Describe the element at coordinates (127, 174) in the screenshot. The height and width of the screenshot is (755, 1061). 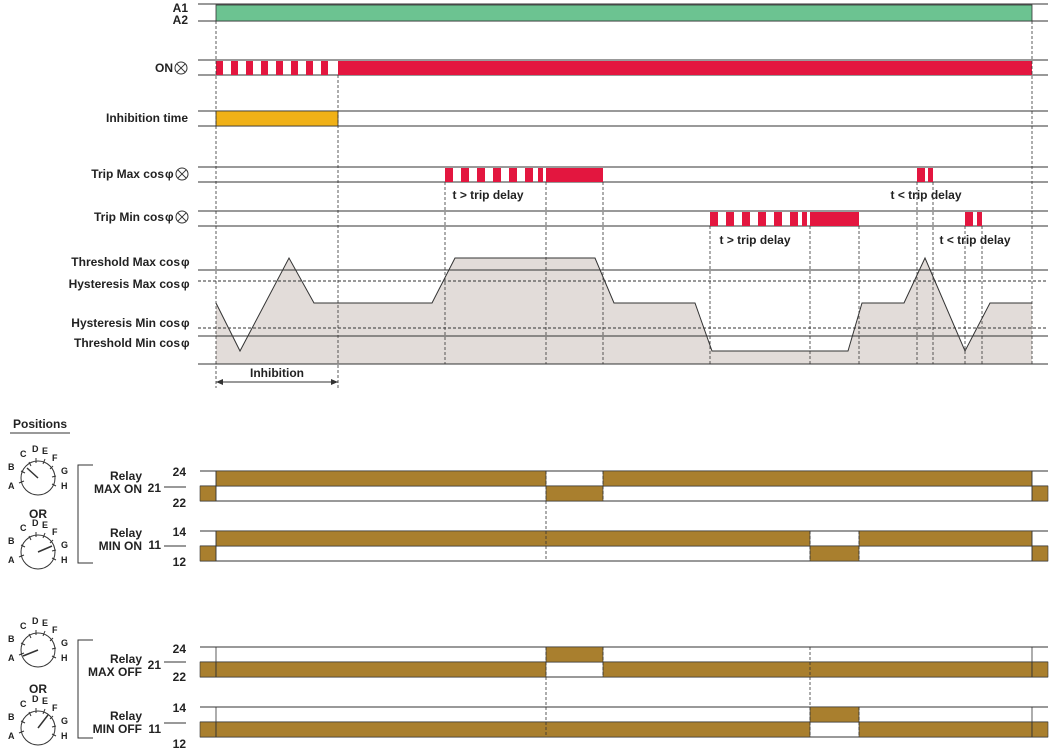
I see `trip-max-label: Trip Max cos` at that location.